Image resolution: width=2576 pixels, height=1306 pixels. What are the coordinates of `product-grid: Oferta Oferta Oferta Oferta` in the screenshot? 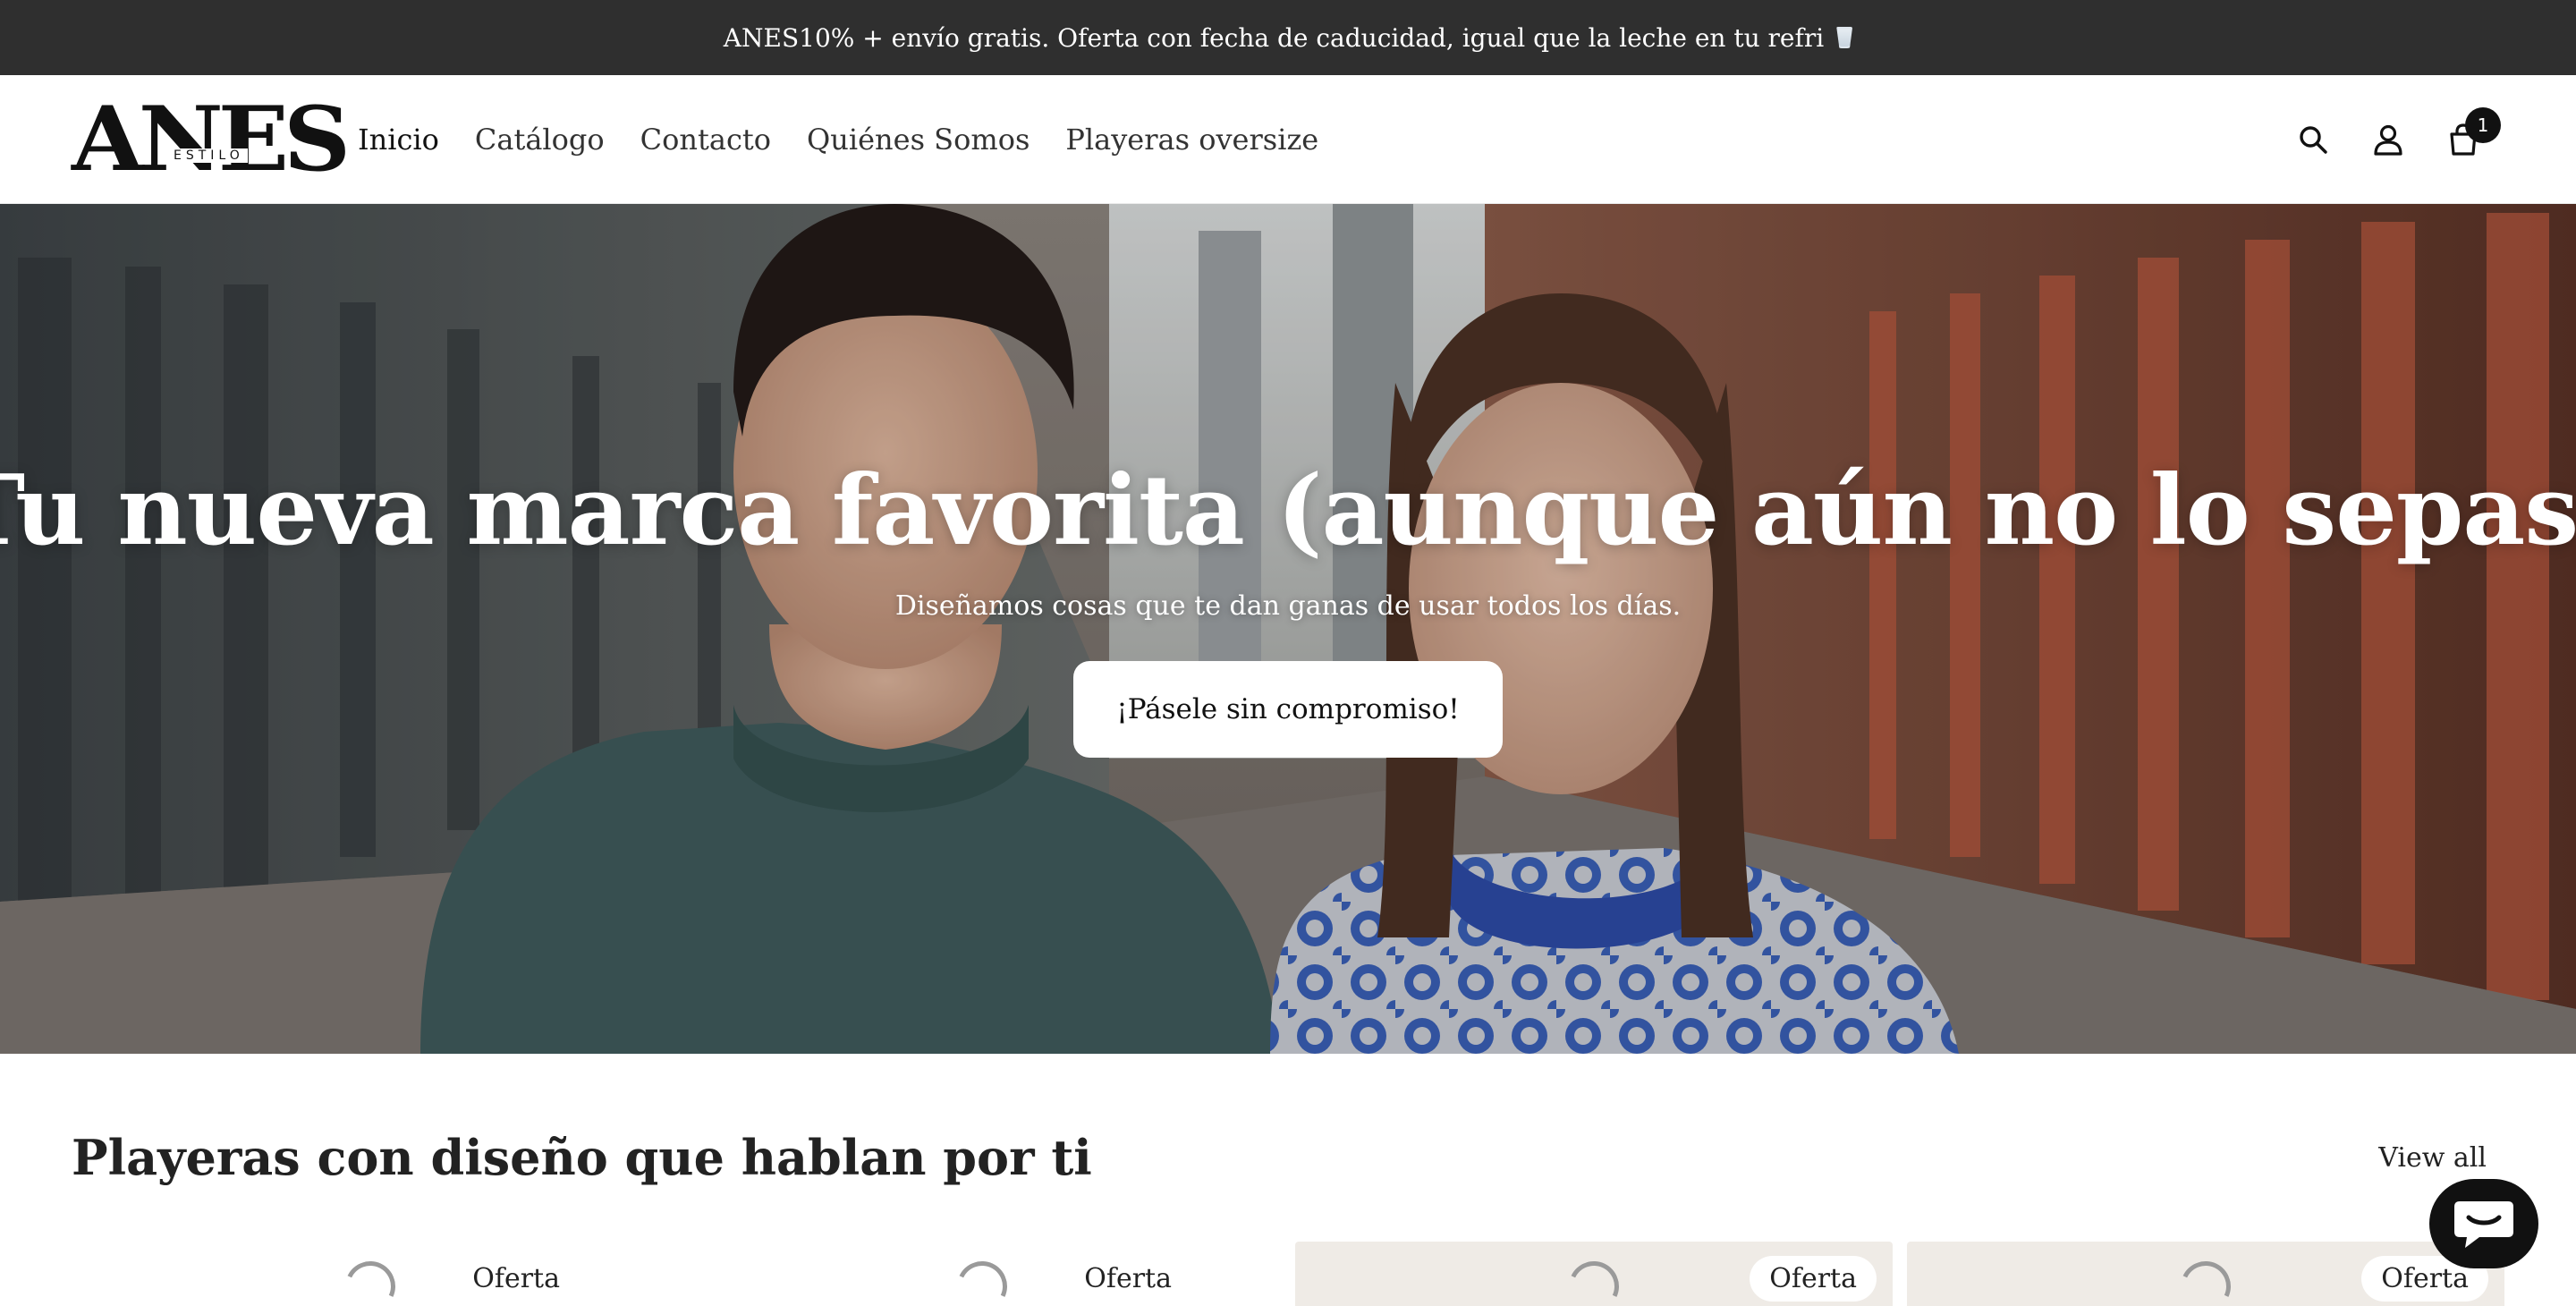 It's located at (1288, 1274).